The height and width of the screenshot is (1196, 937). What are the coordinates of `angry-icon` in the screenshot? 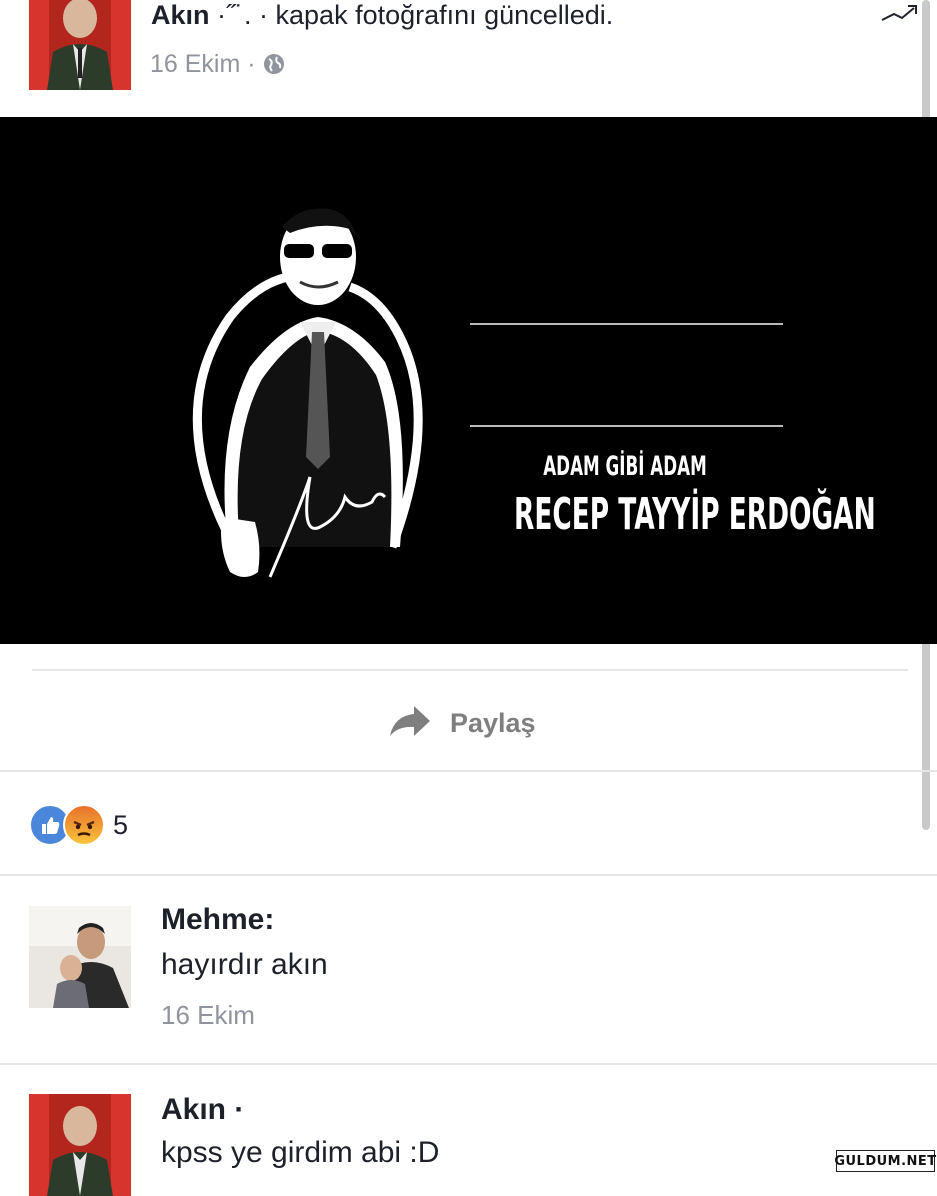 It's located at (84, 825).